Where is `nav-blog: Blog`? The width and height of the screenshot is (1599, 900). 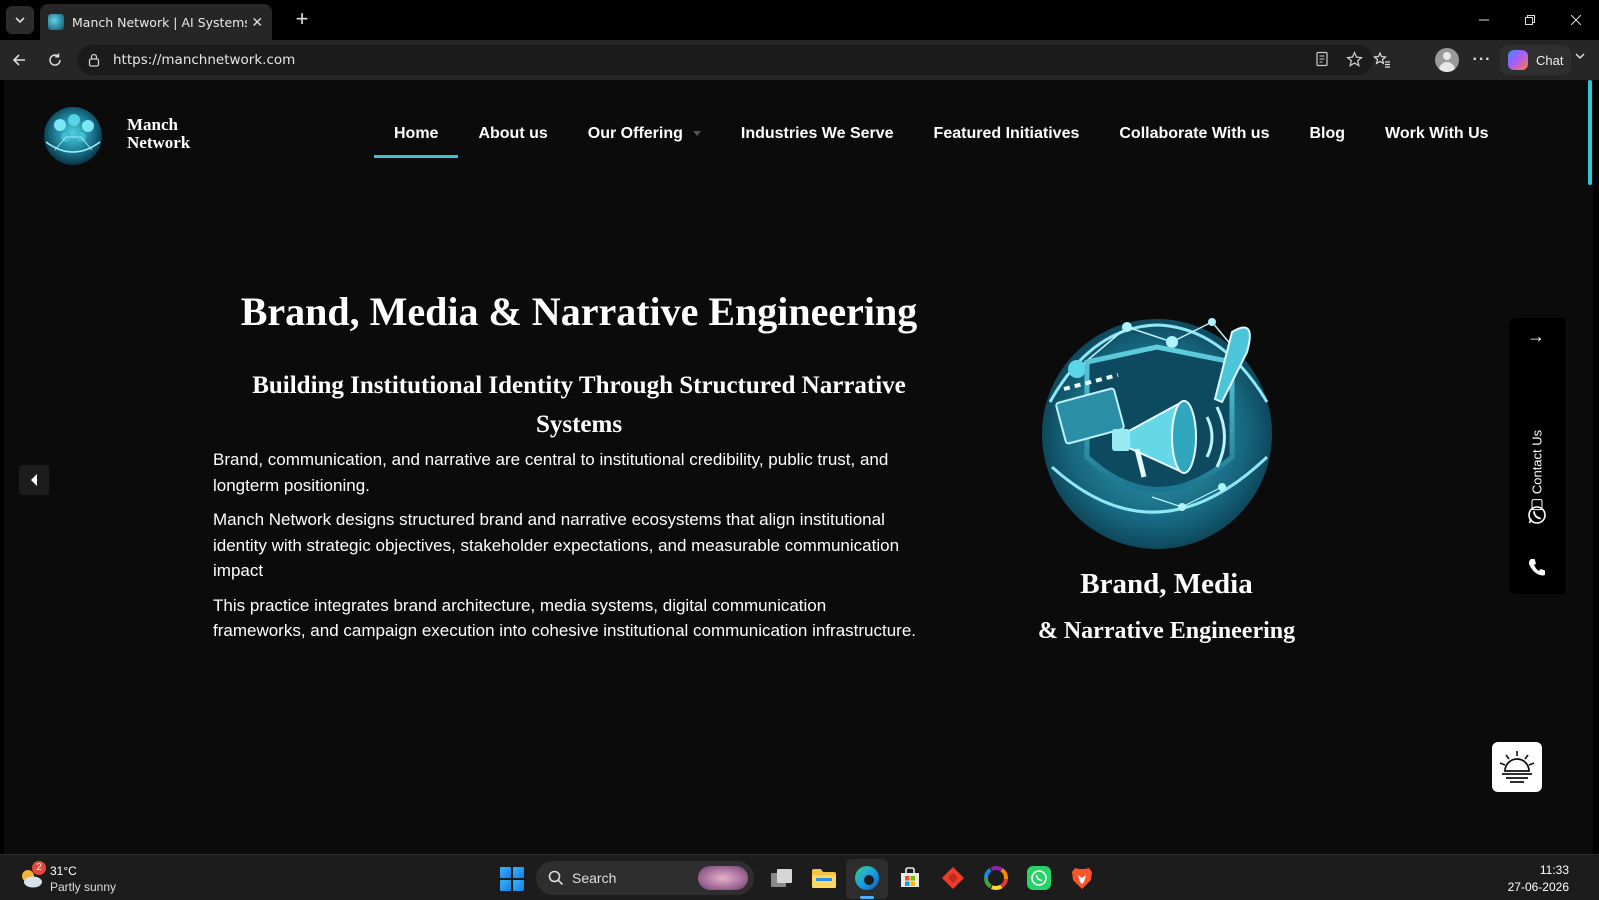 nav-blog: Blog is located at coordinates (1327, 141).